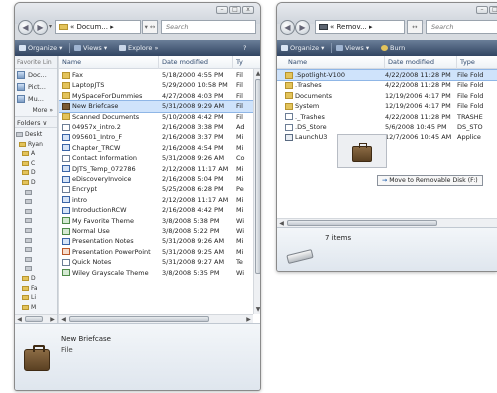  I want to click on address-bar: « Docum... ▸, so click(98, 27).